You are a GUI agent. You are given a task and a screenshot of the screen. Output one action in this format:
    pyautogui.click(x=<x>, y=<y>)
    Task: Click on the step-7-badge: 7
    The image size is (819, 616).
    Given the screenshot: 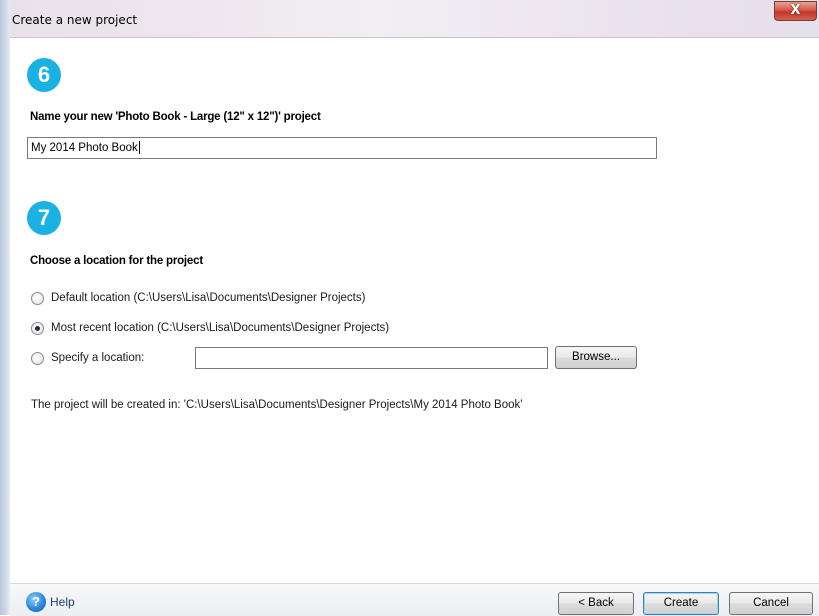 What is the action you would take?
    pyautogui.click(x=44, y=218)
    